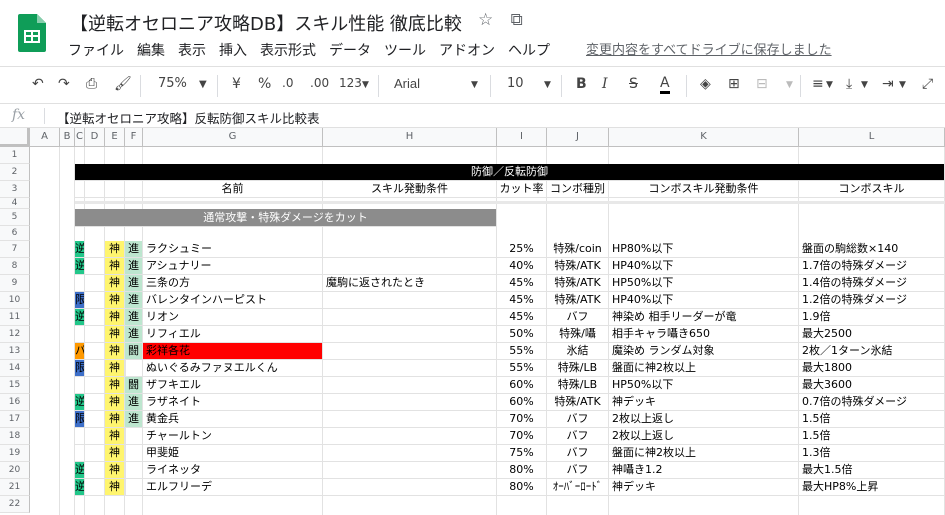 The width and height of the screenshot is (945, 515). I want to click on column-header-D: D, so click(95, 137).